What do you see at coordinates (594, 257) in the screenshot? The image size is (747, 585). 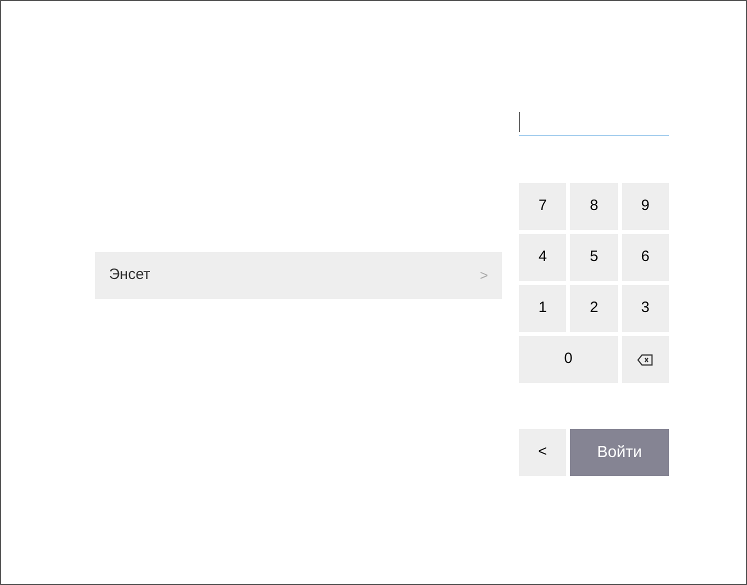 I see `digit-key: 5` at bounding box center [594, 257].